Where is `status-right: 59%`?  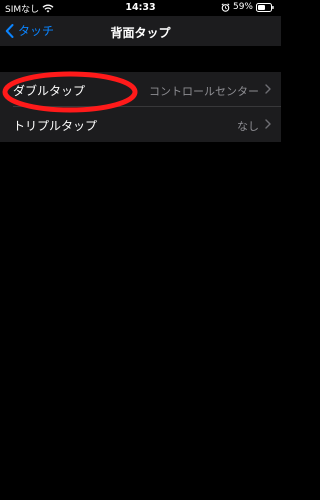 status-right: 59% is located at coordinates (247, 7).